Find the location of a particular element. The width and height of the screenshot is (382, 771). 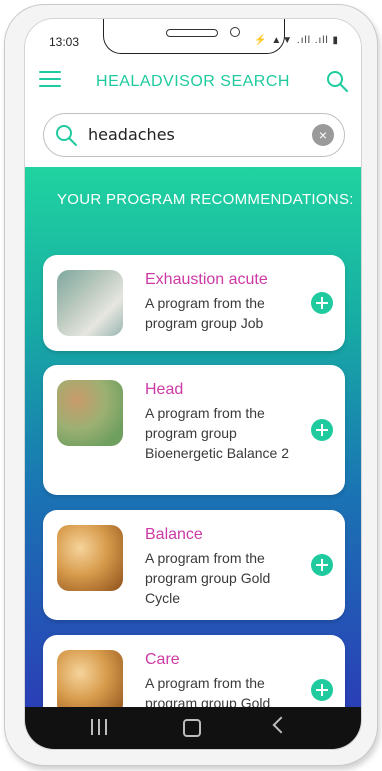

recents-icon is located at coordinates (99, 727).